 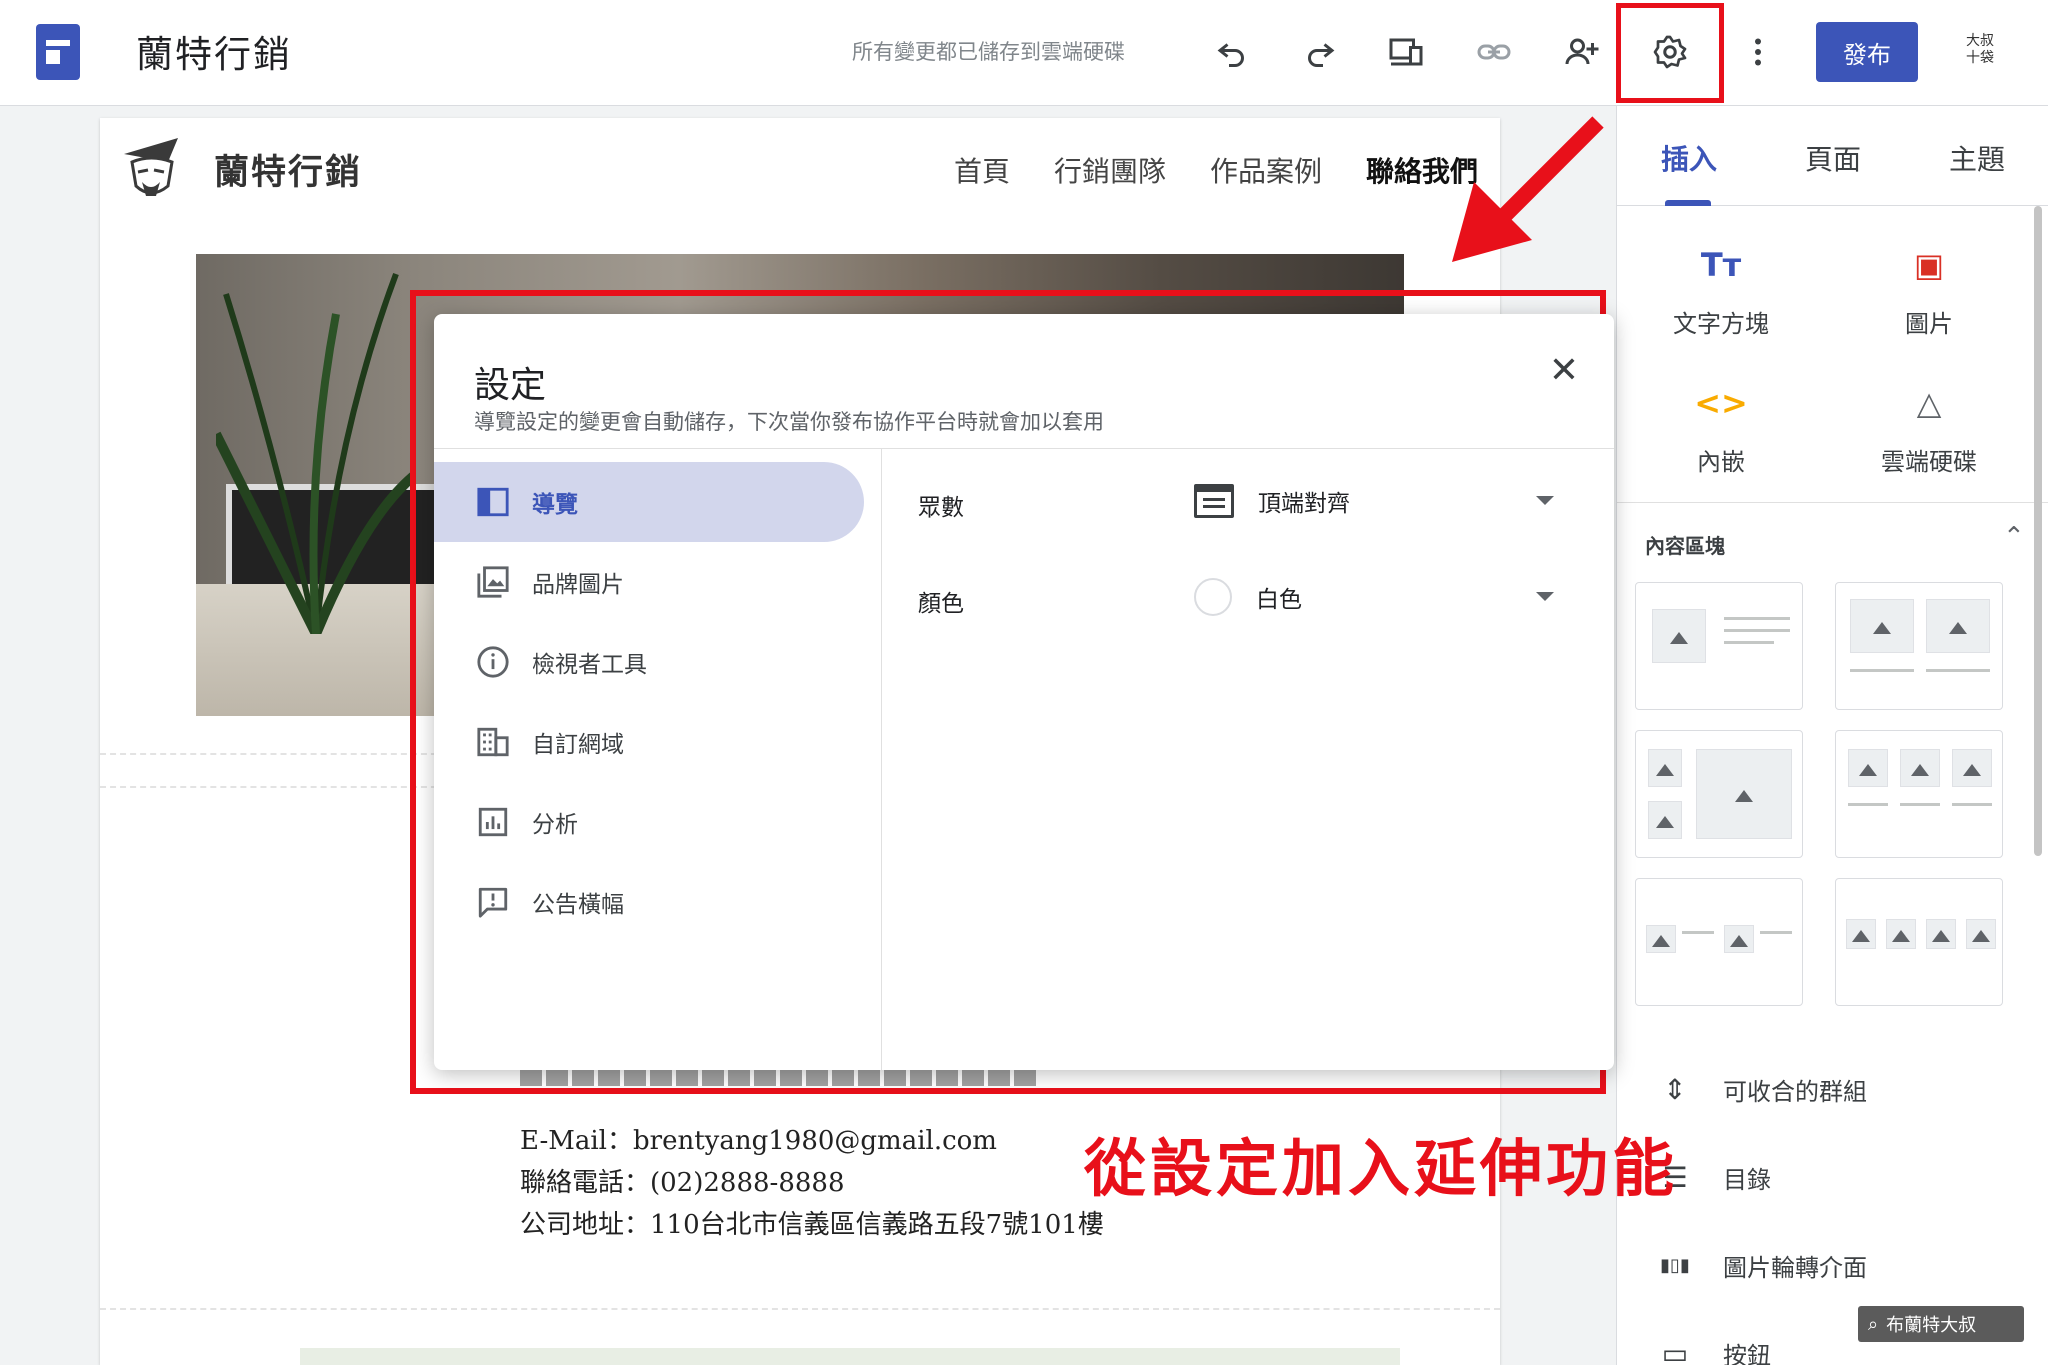 I want to click on avatar-line-2: 十袋, so click(x=1980, y=58).